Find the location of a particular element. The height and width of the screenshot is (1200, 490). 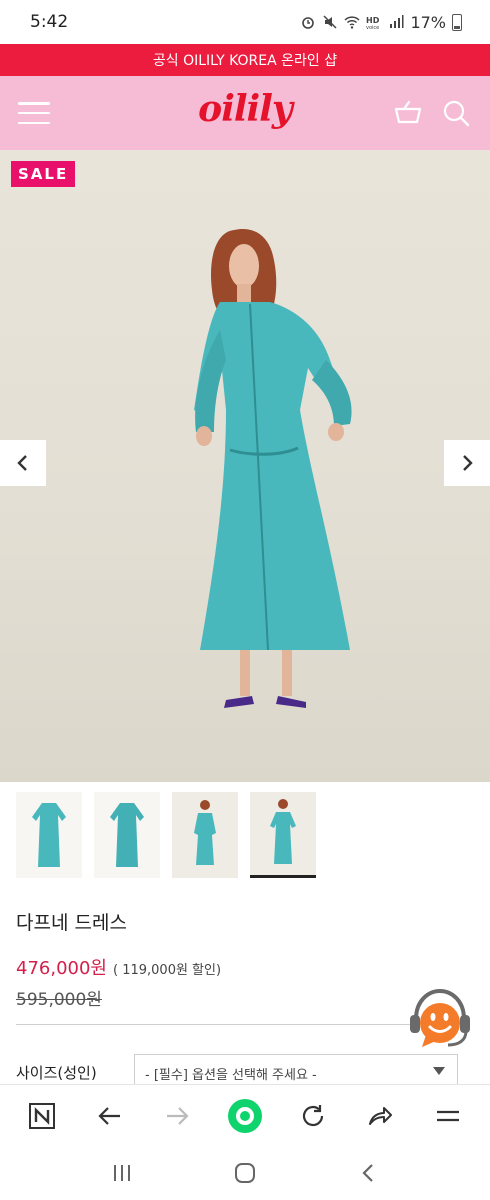

header-actions is located at coordinates (432, 113).